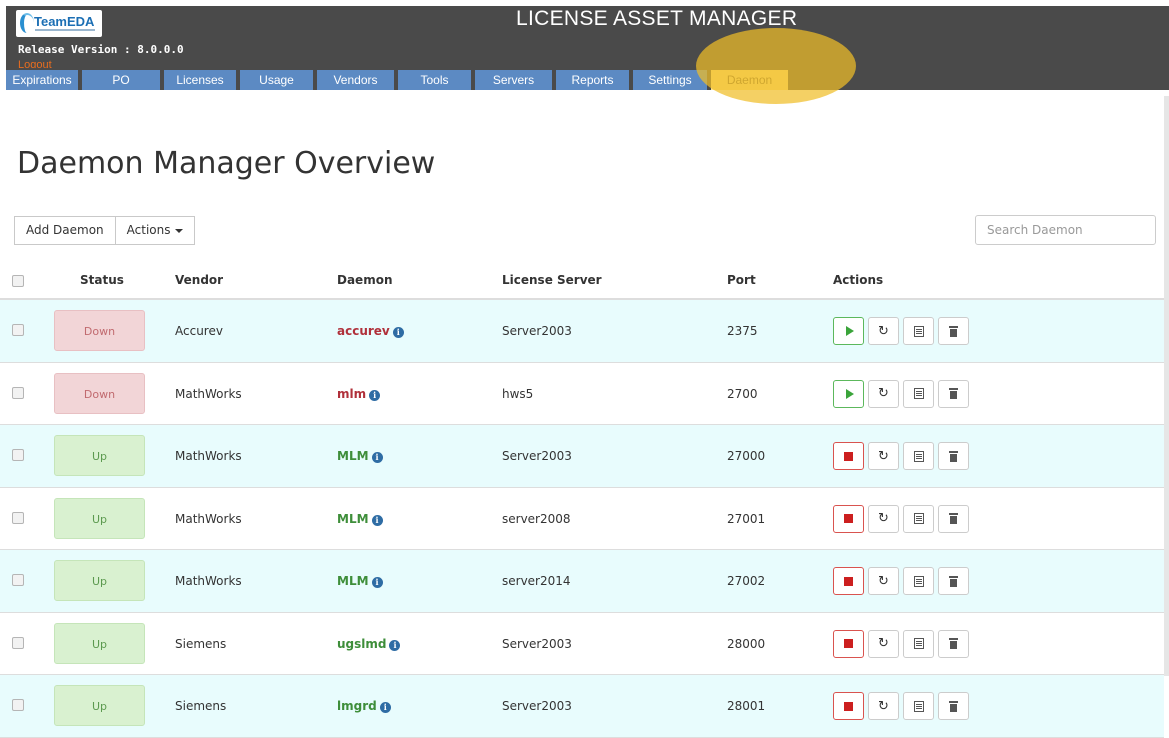 This screenshot has height=738, width=1169. I want to click on column-header-license-server: License Server, so click(552, 280).